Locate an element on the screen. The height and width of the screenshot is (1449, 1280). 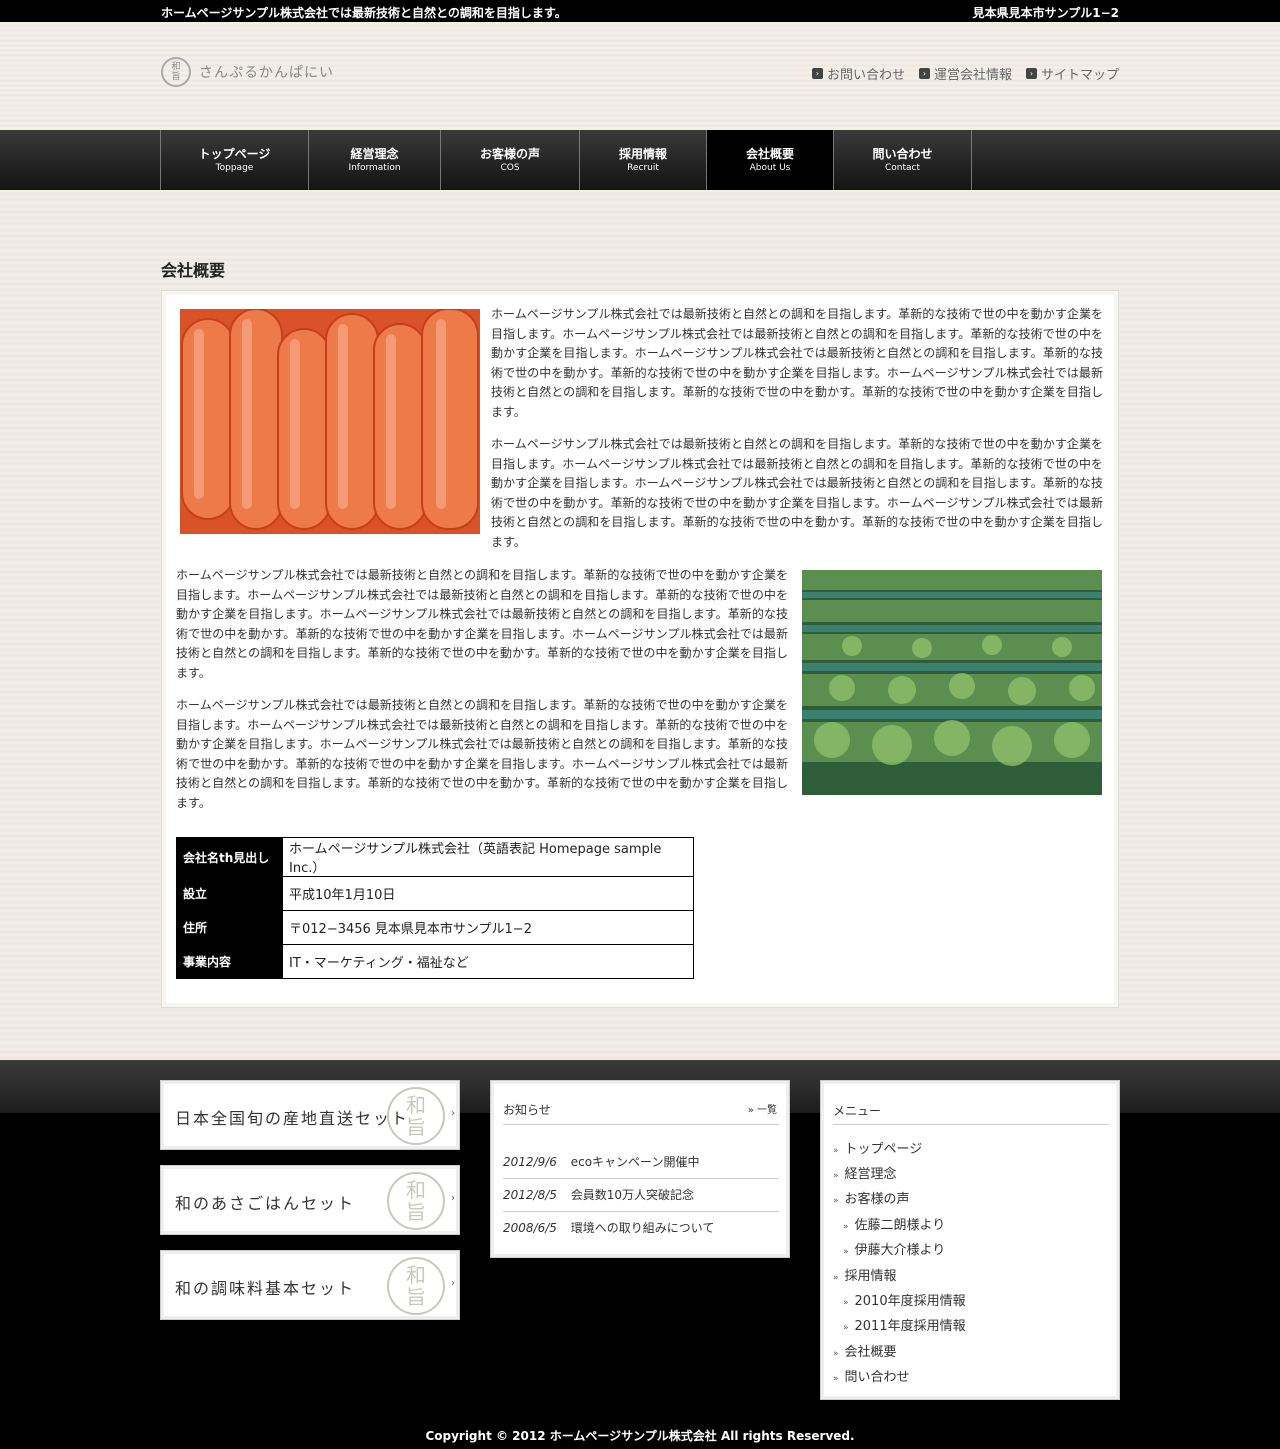
table-row: 住所 〒012−3456 見本県見本市サンプル1−2 is located at coordinates (435, 927).